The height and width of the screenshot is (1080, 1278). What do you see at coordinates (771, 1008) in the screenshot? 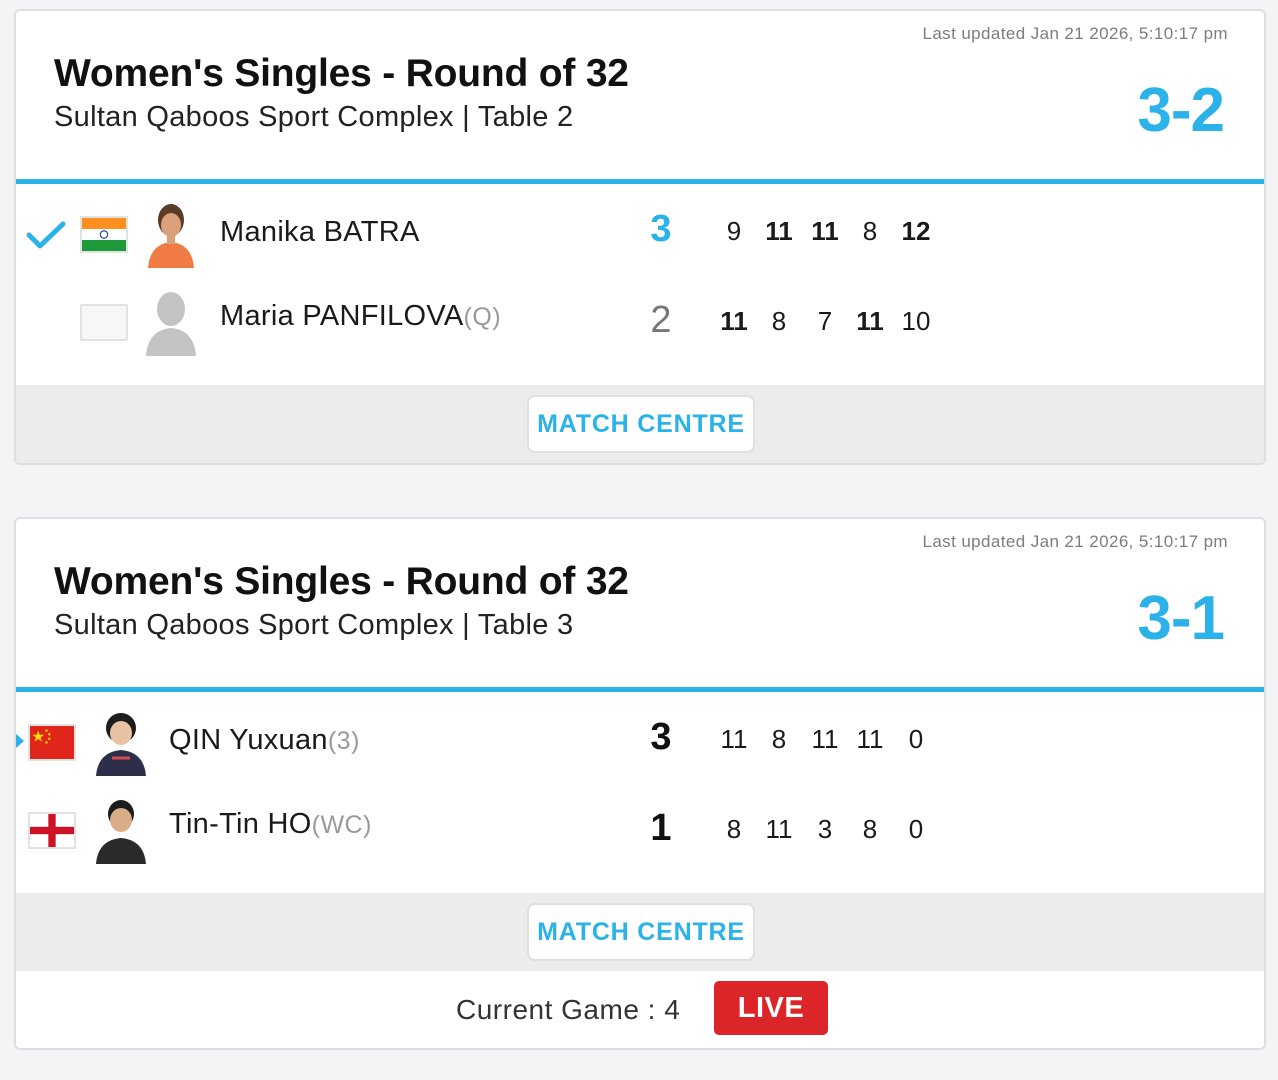
I see `live-badge: LIVE` at bounding box center [771, 1008].